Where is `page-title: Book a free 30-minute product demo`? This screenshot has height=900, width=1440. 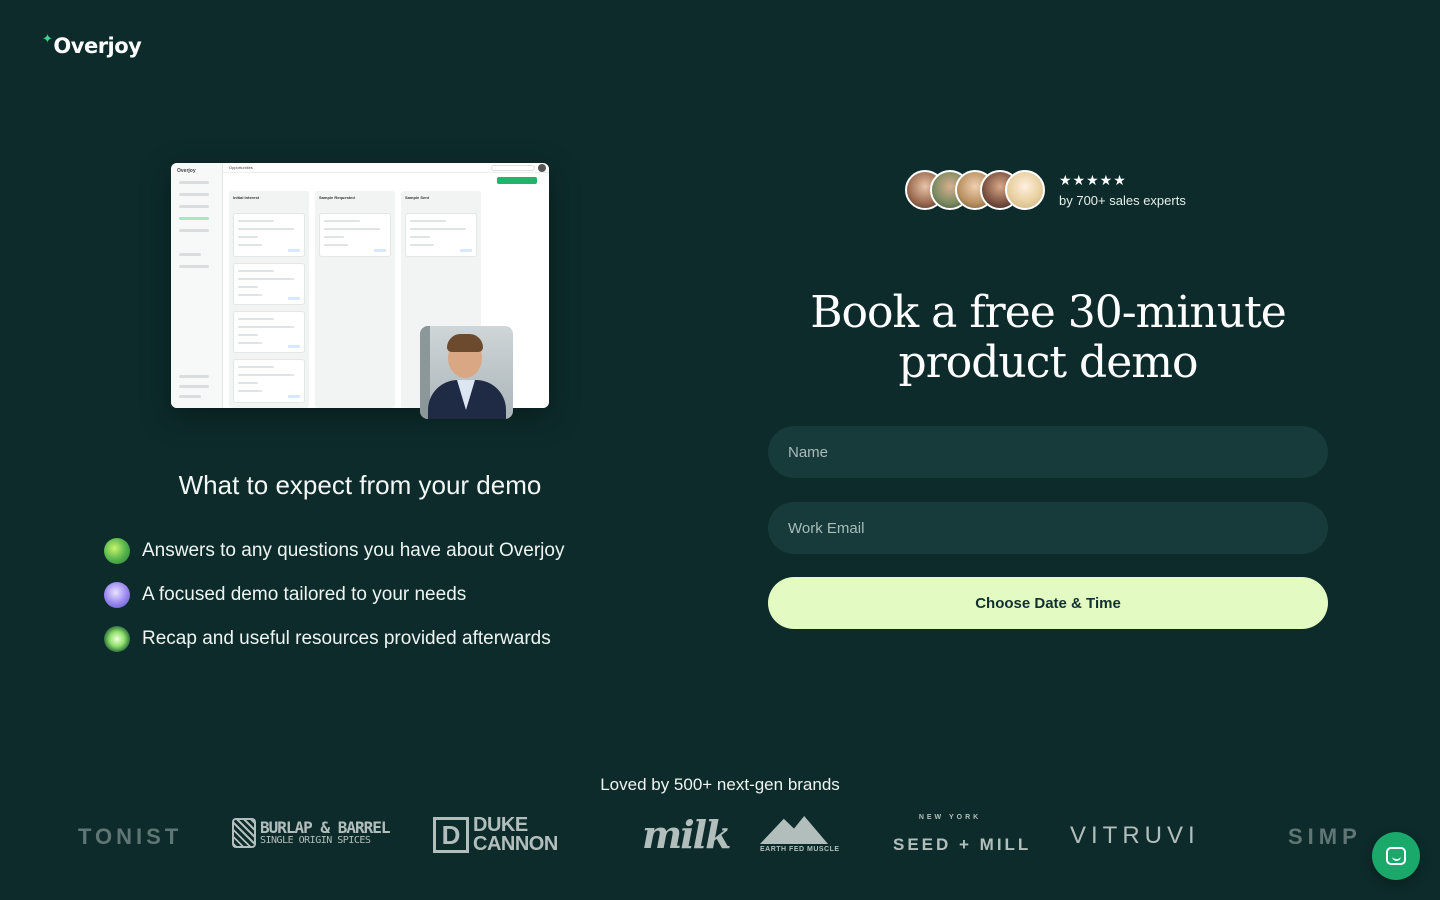 page-title: Book a free 30-minute product demo is located at coordinates (1048, 338).